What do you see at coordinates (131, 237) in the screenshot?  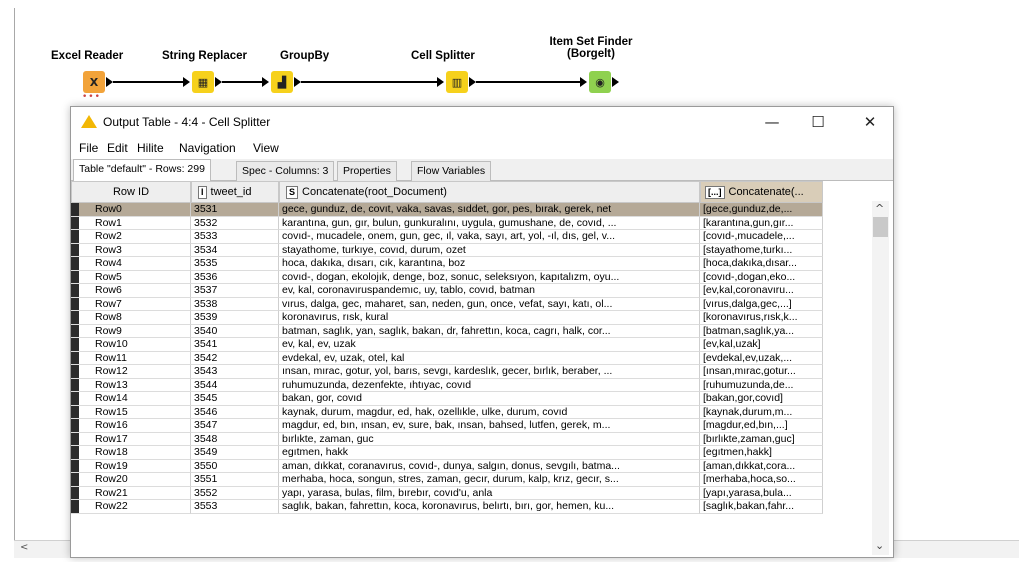 I see `row-id-cell: Row2` at bounding box center [131, 237].